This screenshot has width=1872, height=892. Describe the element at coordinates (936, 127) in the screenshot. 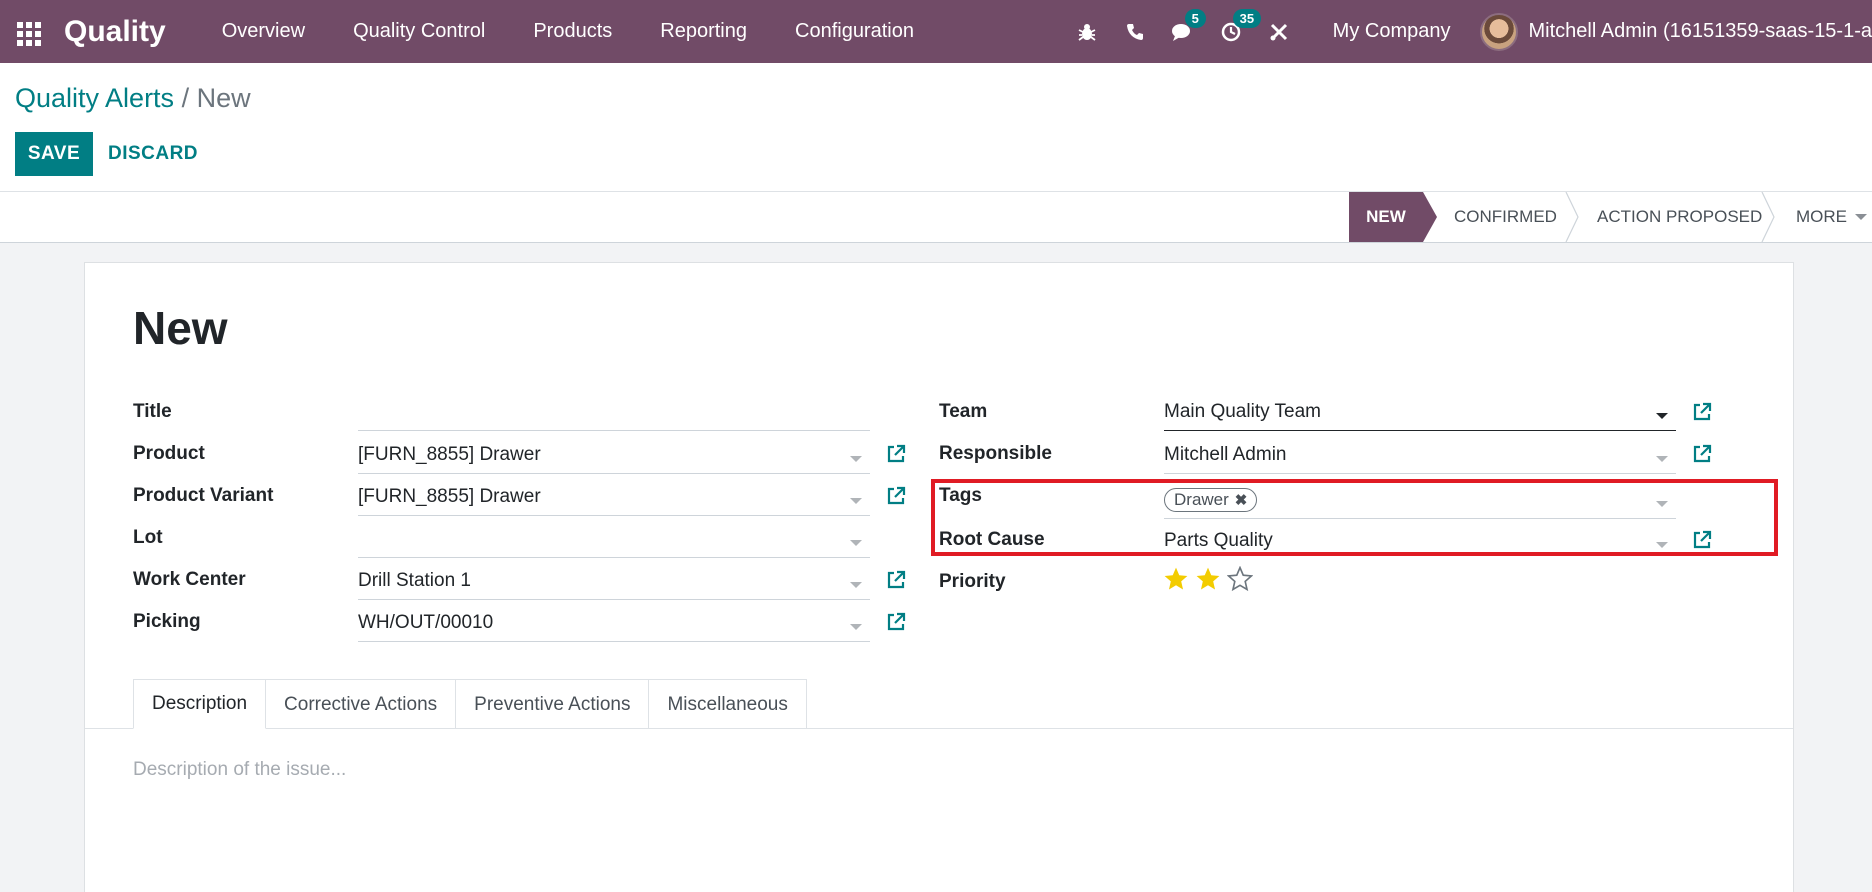

I see `control-panel: Quality Alerts / New SAVE DISCARD` at that location.